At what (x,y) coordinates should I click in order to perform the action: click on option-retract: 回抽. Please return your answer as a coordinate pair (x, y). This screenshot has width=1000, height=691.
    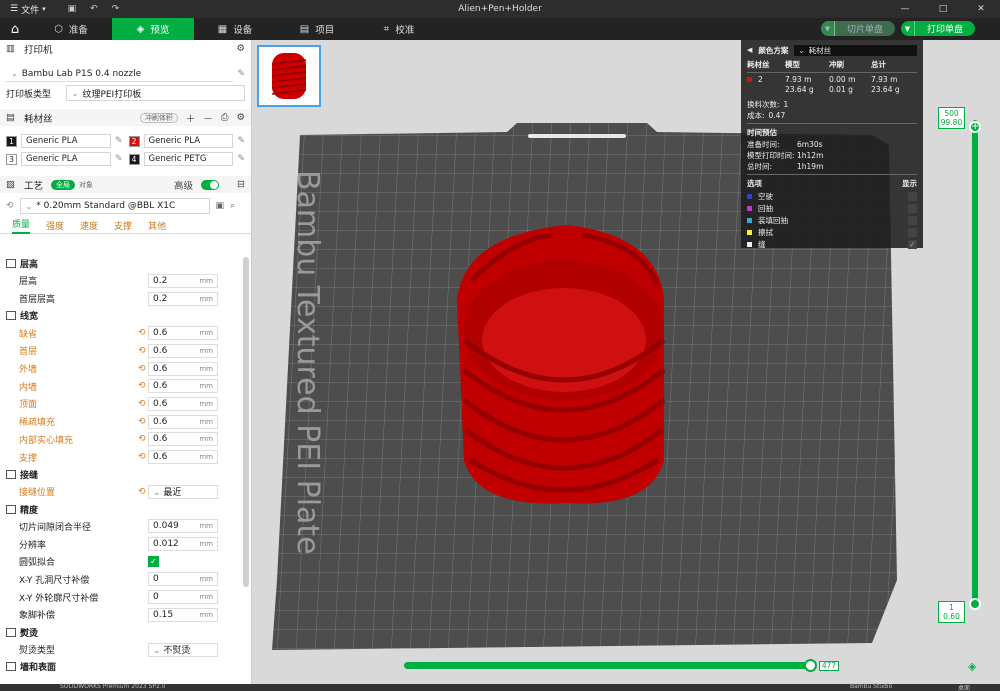
    Looking at the image, I should click on (832, 208).